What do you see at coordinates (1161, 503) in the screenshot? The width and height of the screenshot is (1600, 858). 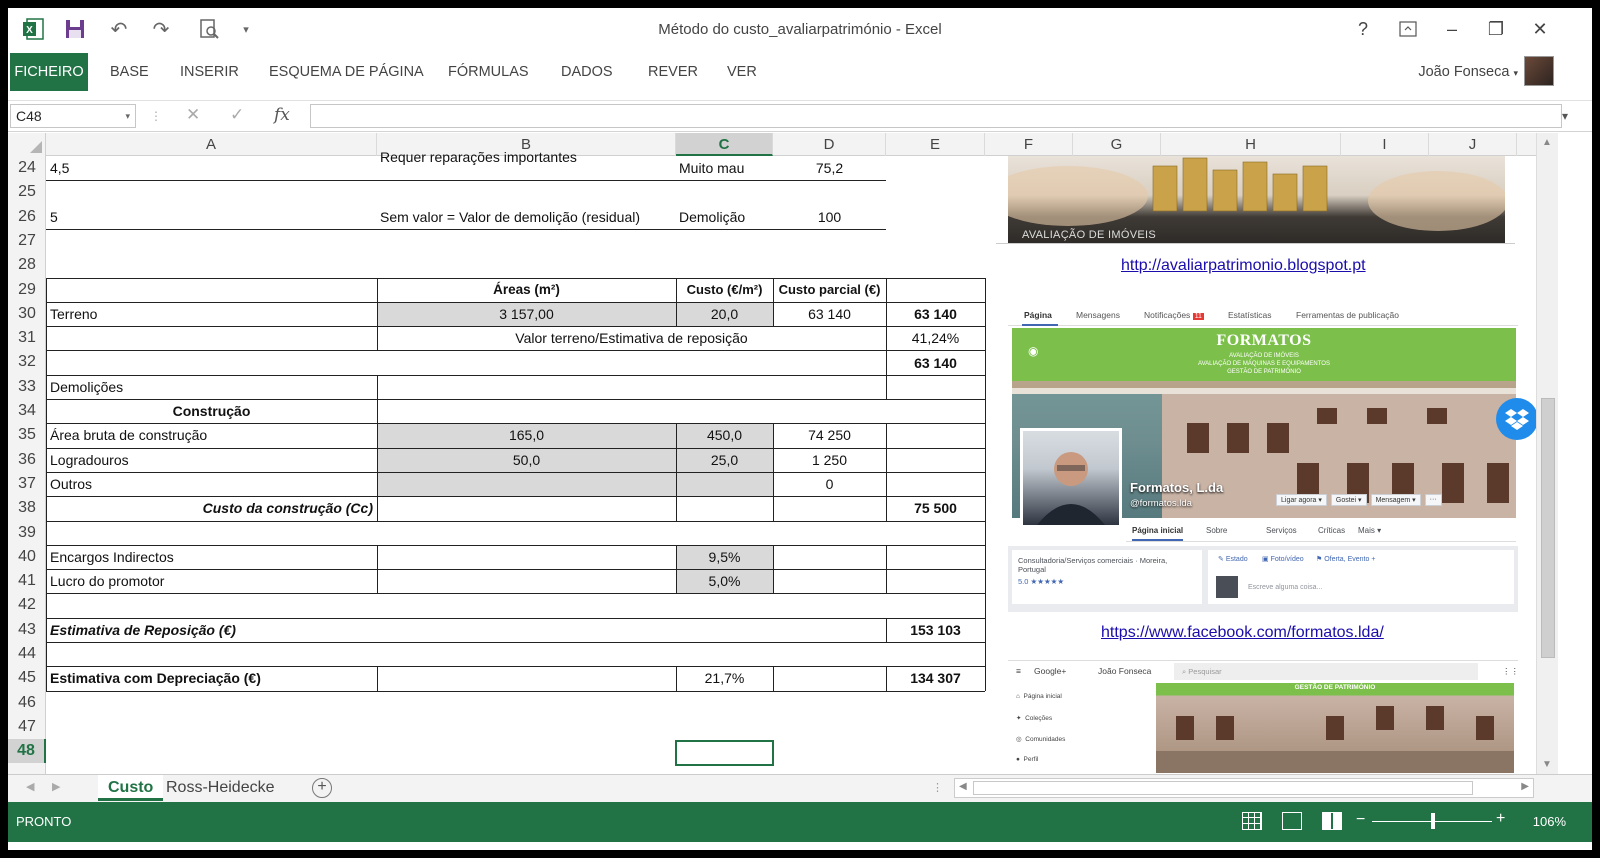 I see `fb-handle: @formatos.lda` at bounding box center [1161, 503].